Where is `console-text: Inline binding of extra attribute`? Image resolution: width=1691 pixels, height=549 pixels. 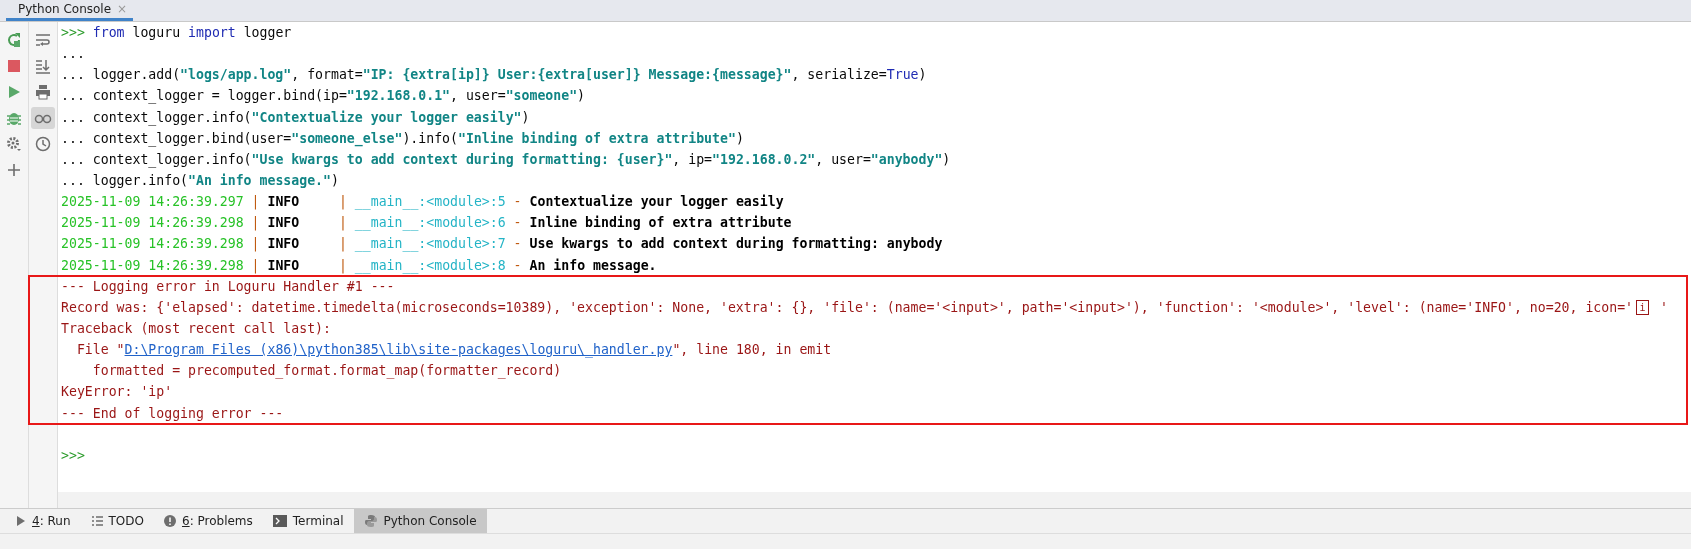
console-text: Inline binding of extra attribute is located at coordinates (660, 223).